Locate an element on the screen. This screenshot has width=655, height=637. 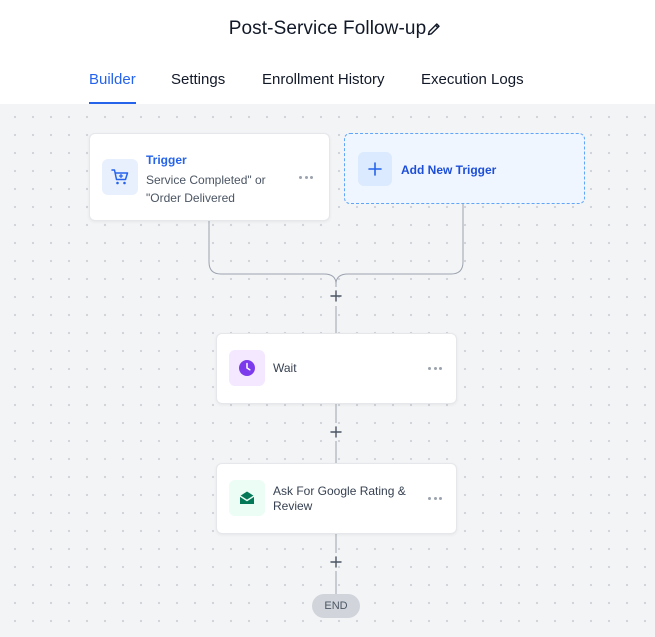
email-more-button is located at coordinates (435, 498).